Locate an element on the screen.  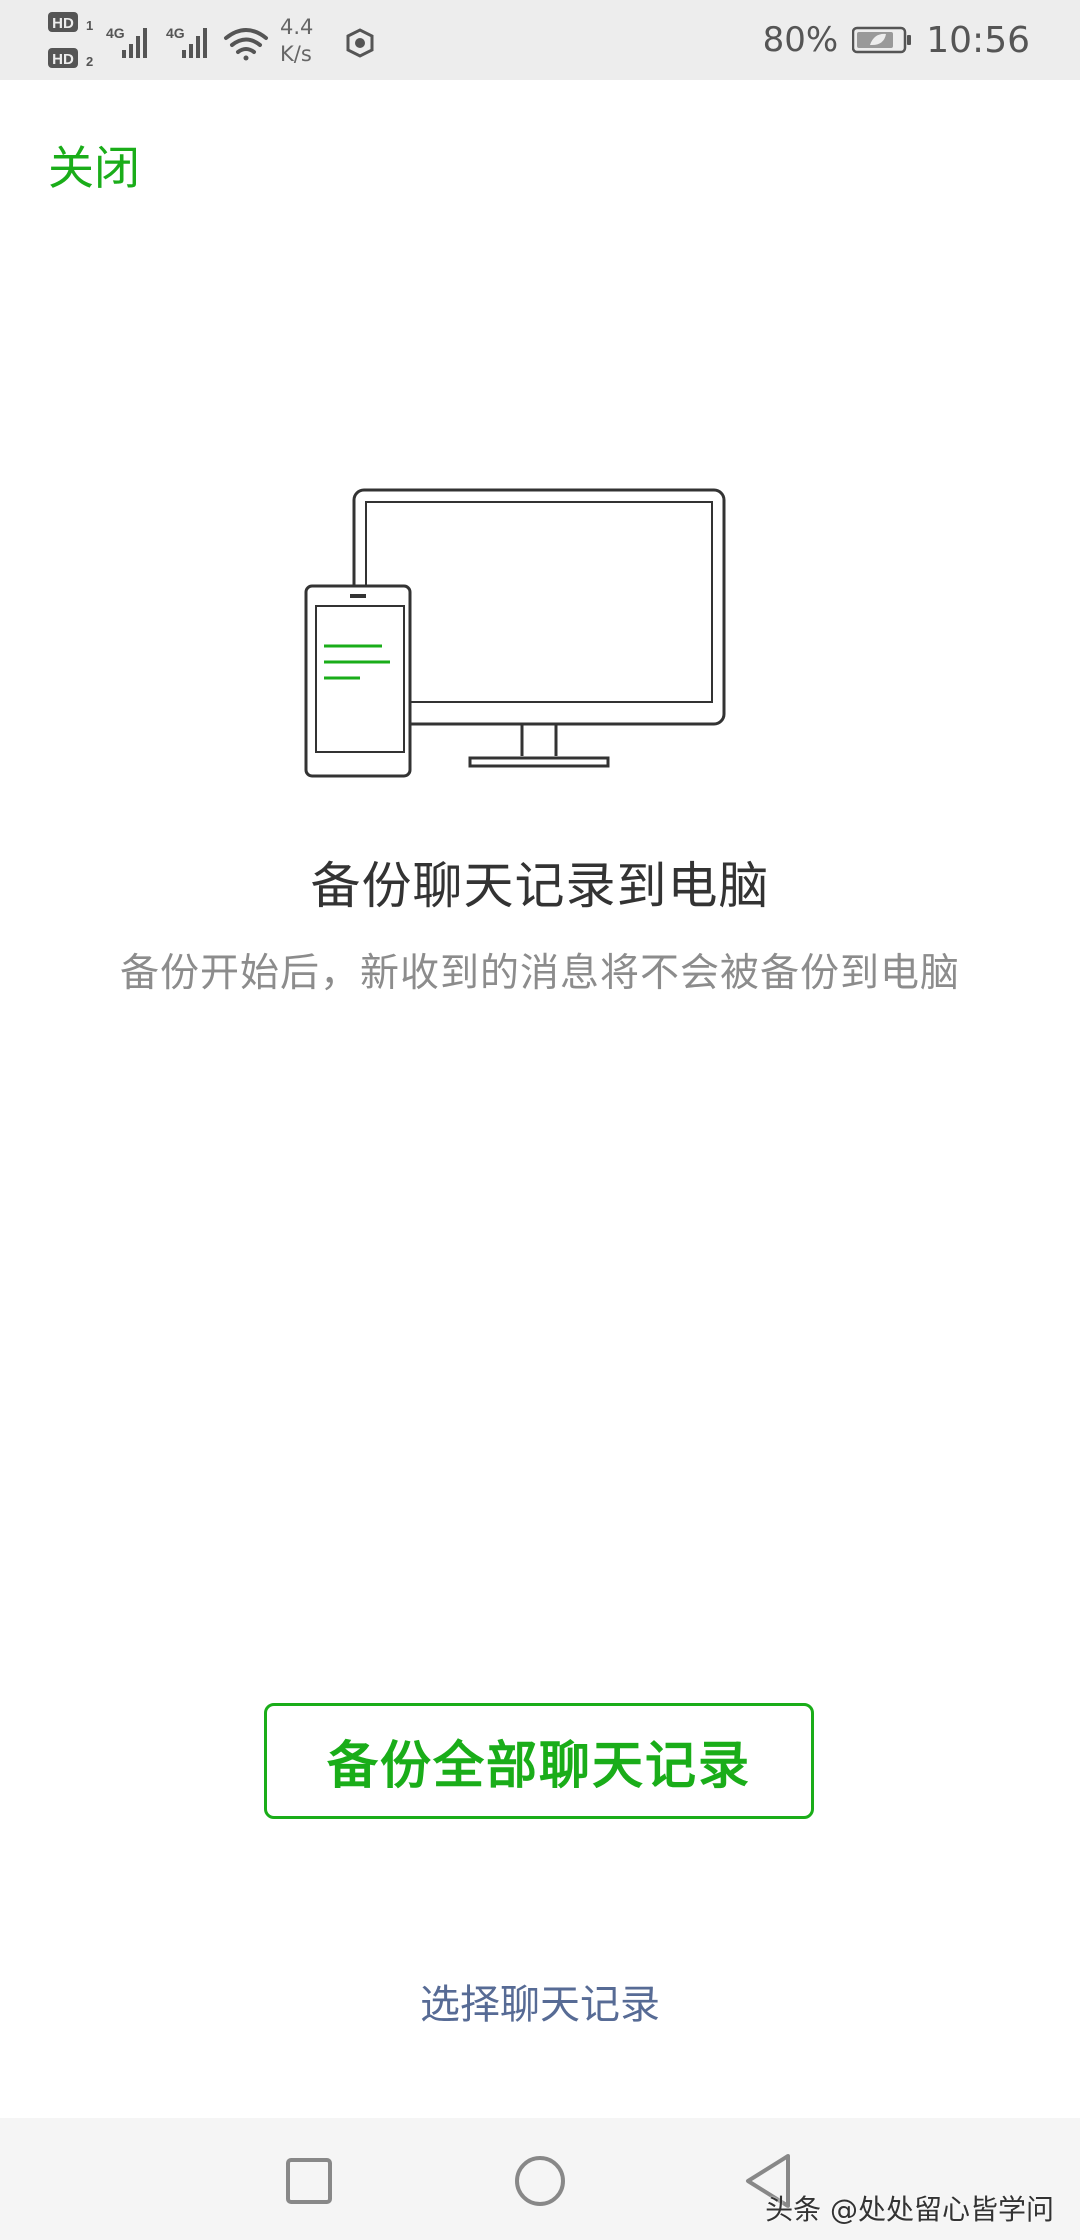
status-right: 80% 10:56 is located at coordinates (896, 40).